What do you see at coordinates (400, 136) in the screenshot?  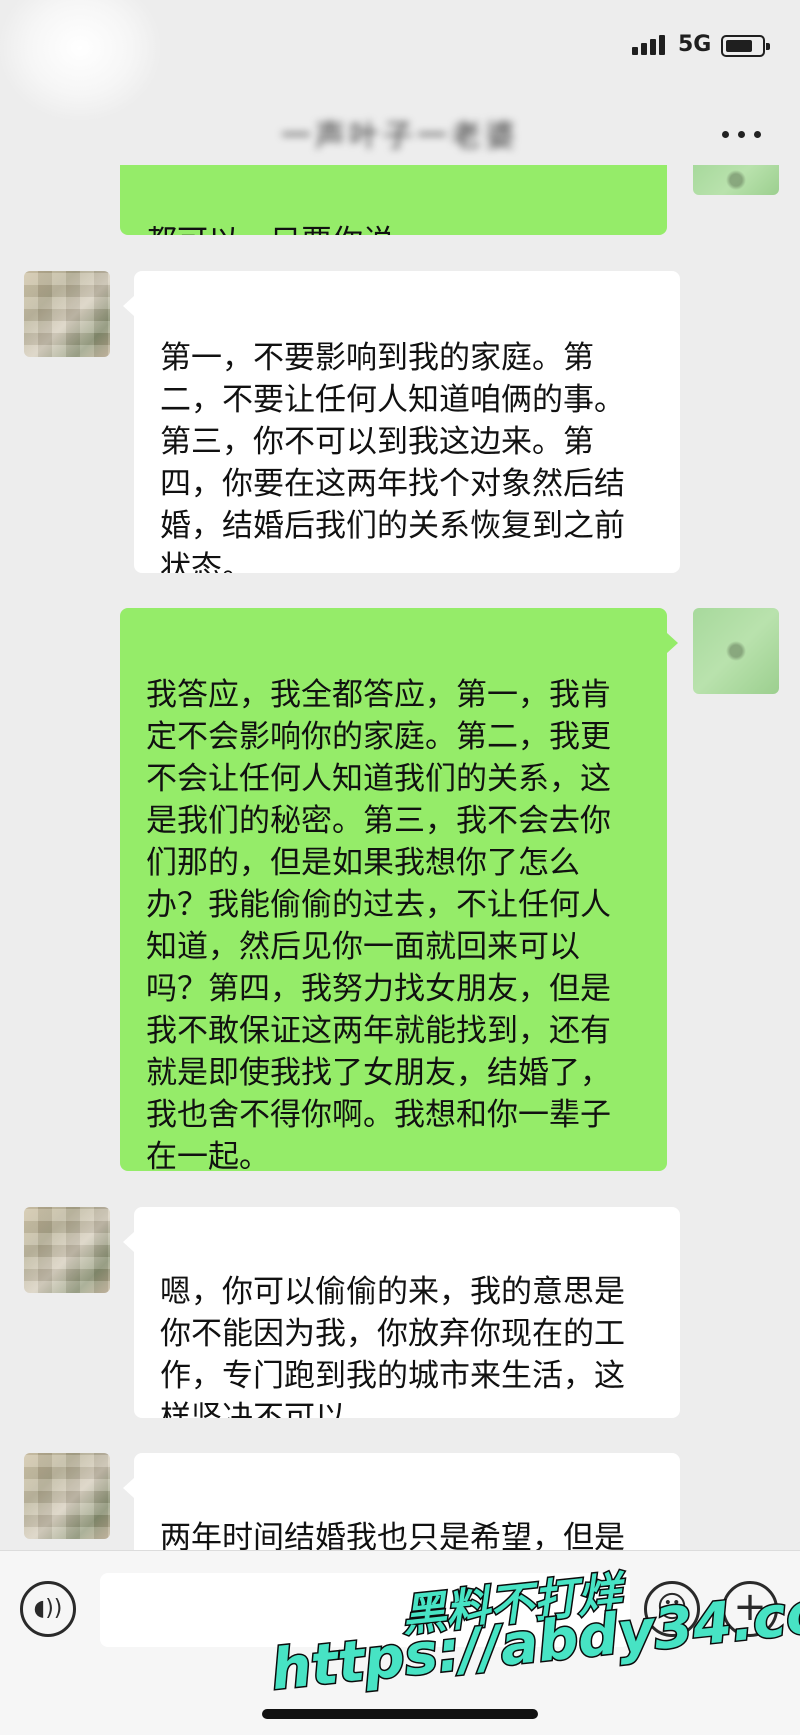 I see `chat-title: 一声叶子一老婆` at bounding box center [400, 136].